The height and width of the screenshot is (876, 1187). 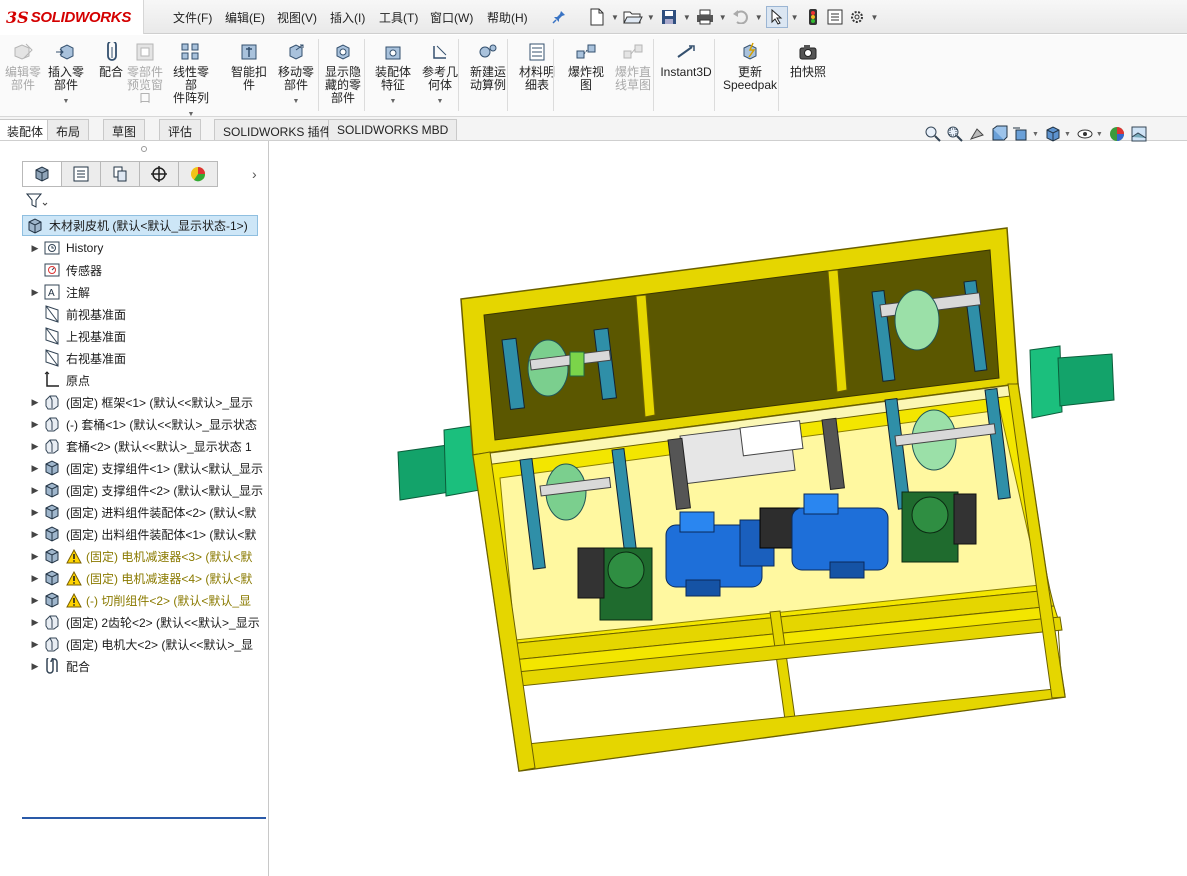 I want to click on hide-show-items-icon, so click(x=1085, y=134).